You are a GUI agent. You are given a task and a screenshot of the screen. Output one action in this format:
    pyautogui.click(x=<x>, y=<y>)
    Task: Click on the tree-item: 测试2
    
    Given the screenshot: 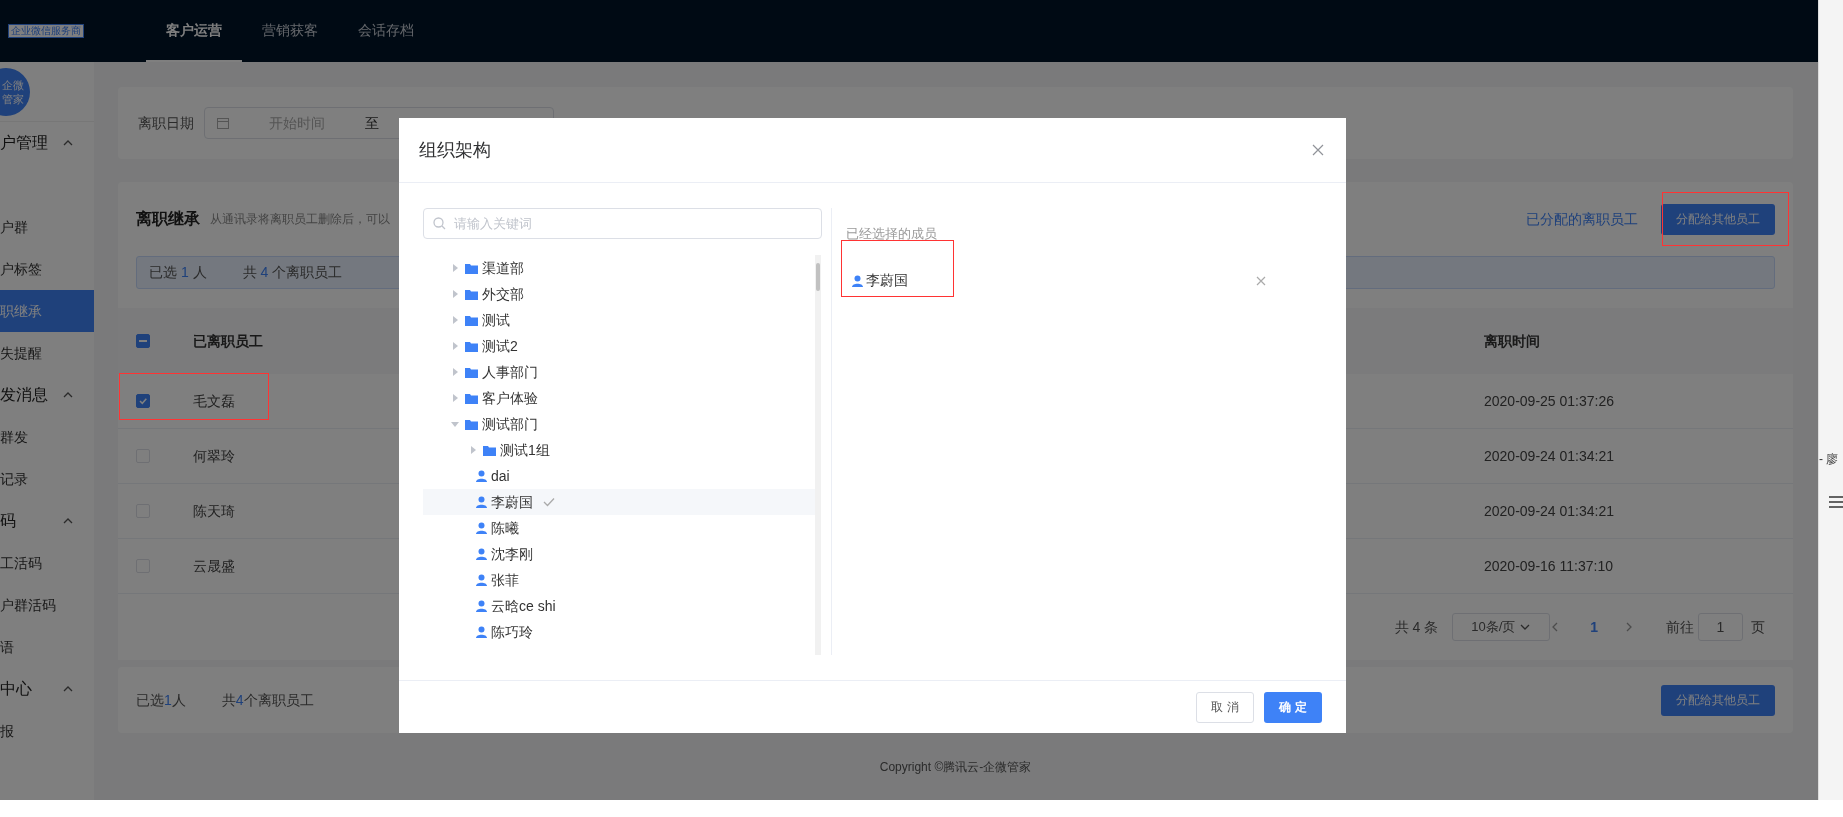 What is the action you would take?
    pyautogui.click(x=619, y=346)
    